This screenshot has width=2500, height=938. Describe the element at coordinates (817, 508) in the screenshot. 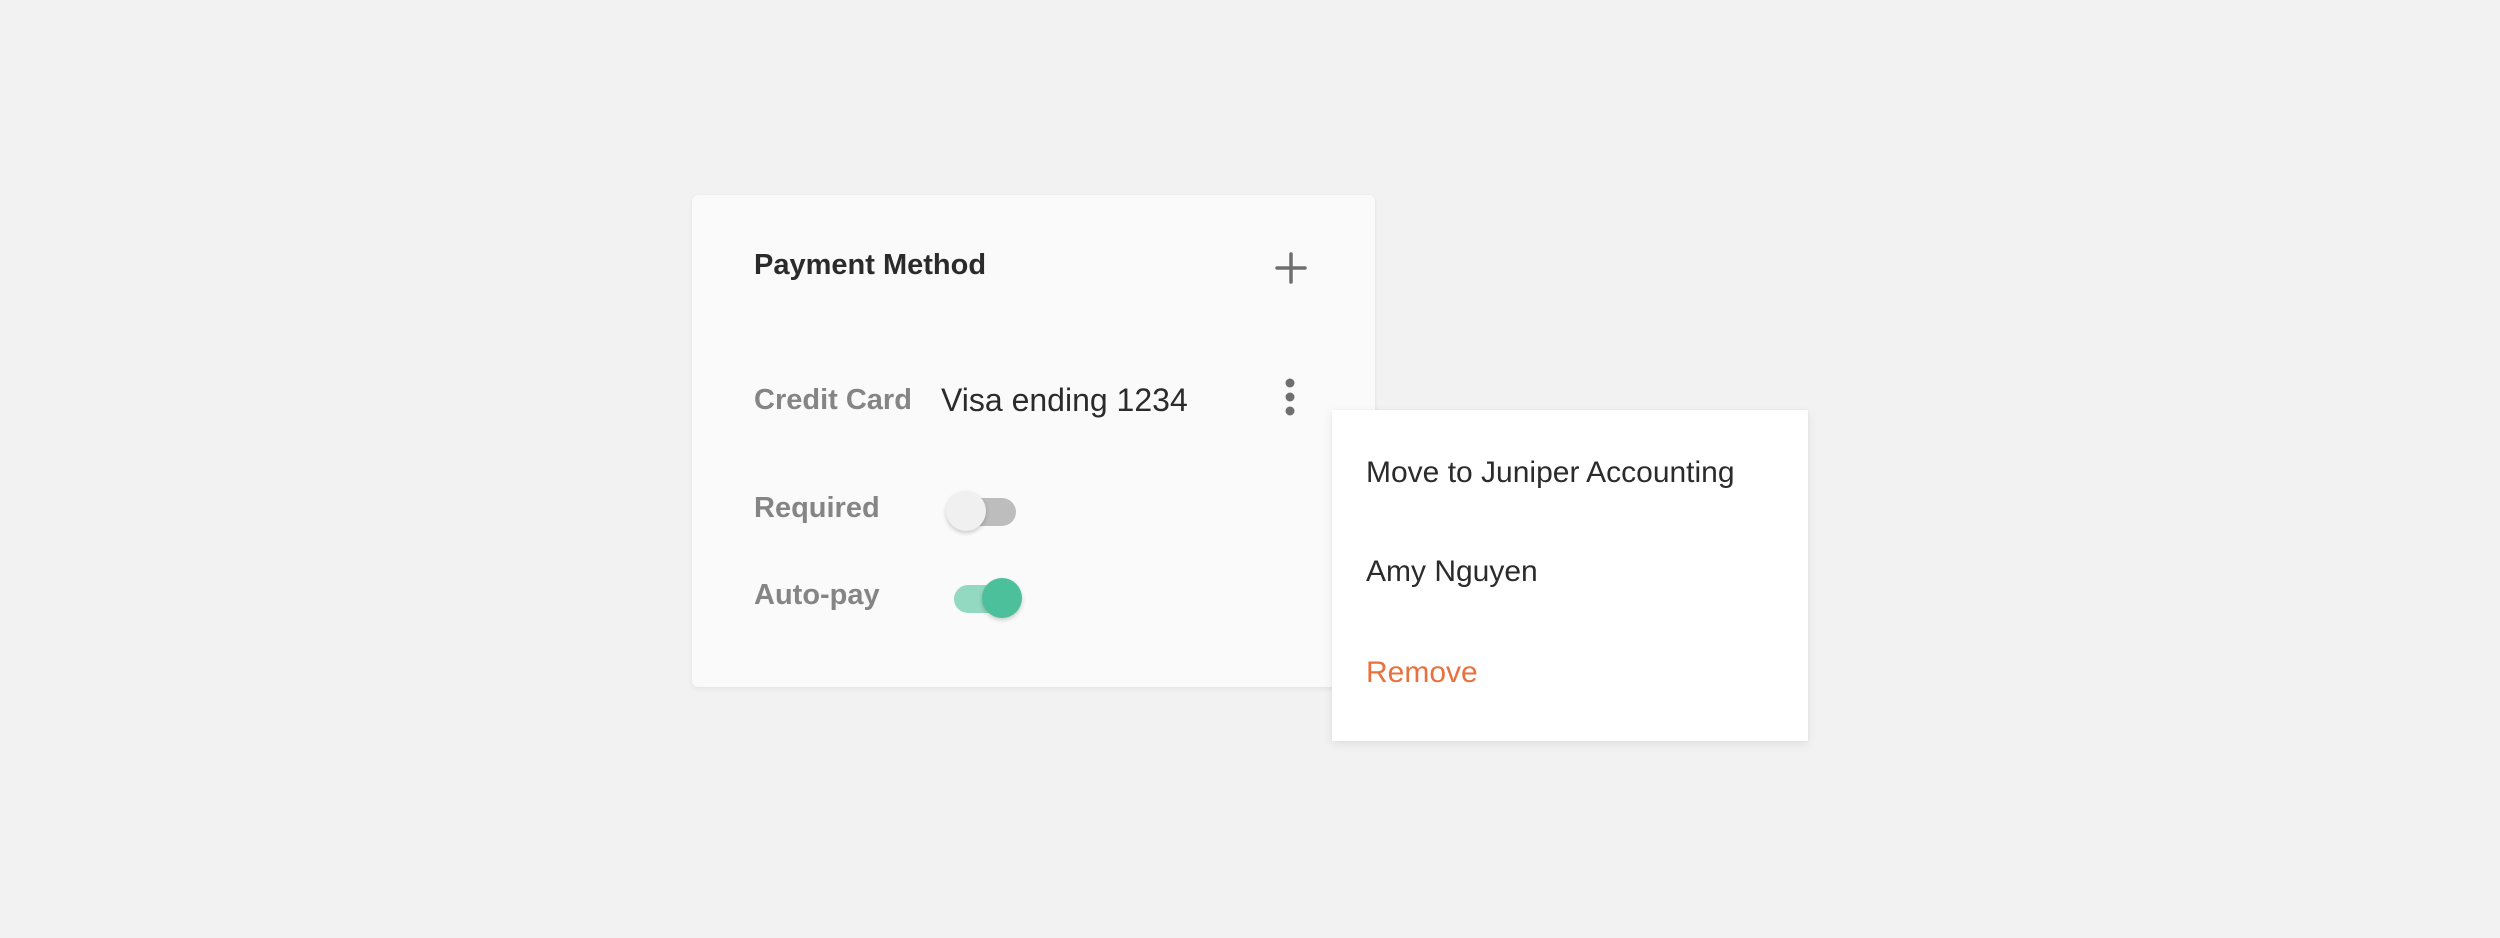

I see `required-label: Required` at that location.